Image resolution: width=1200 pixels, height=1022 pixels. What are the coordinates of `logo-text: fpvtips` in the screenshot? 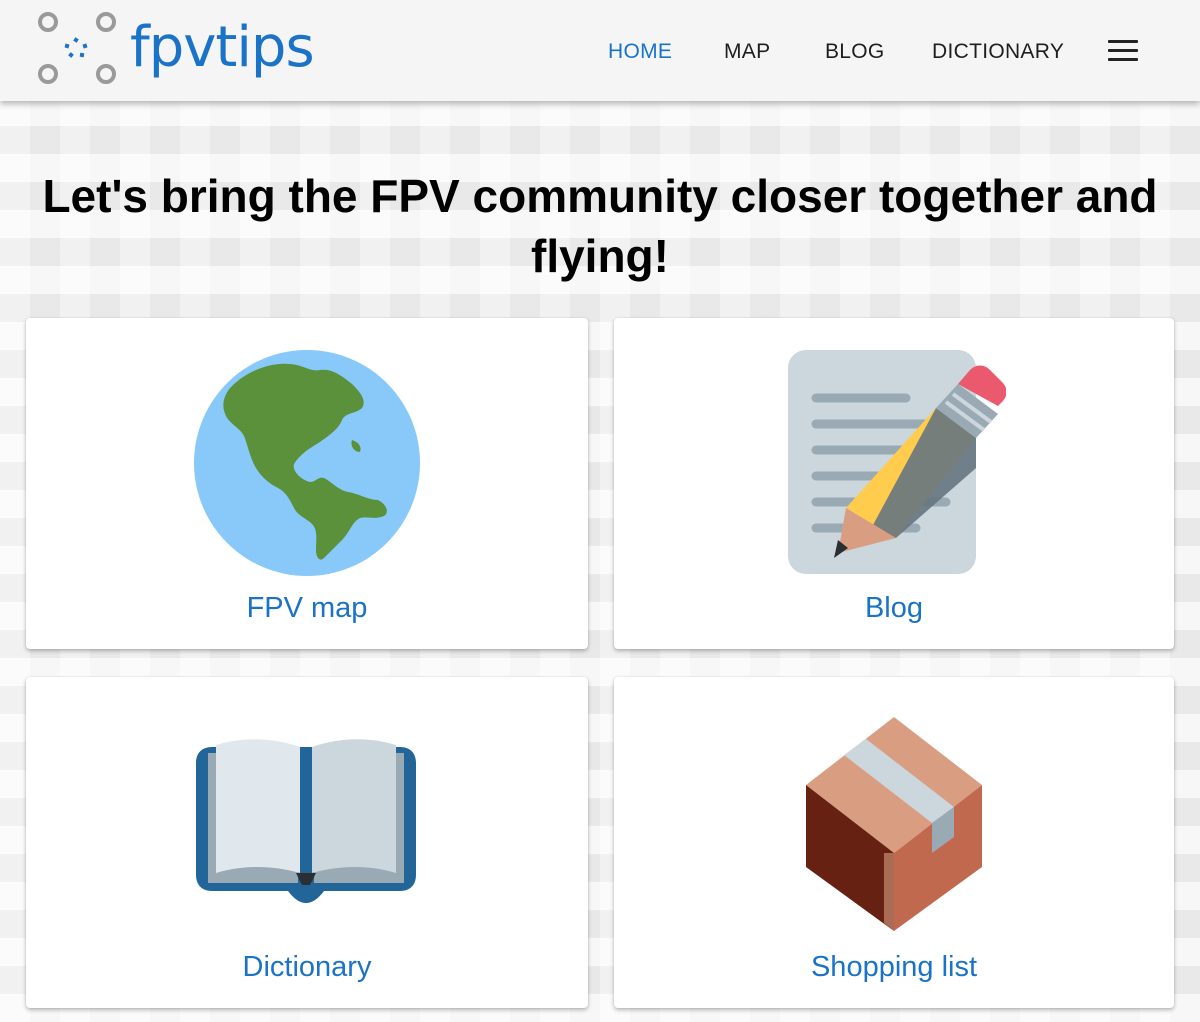 It's located at (222, 47).